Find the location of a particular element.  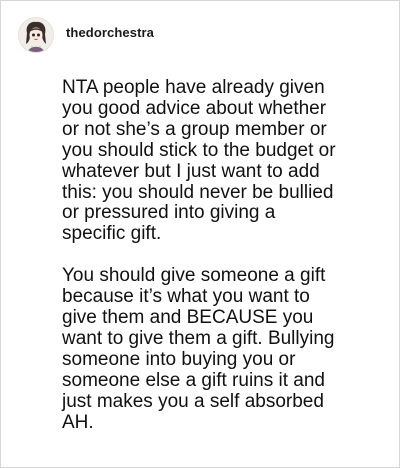

post-header: thedorchestra is located at coordinates (86, 35).